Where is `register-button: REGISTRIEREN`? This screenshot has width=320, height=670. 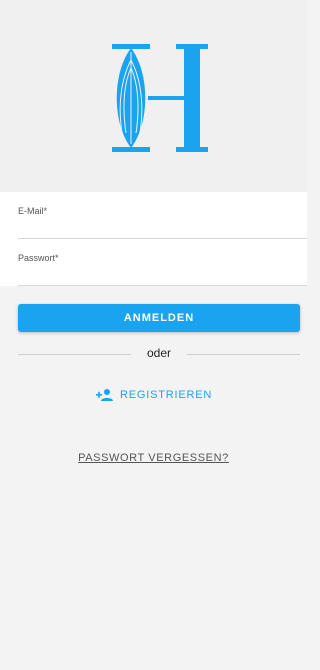 register-button: REGISTRIEREN is located at coordinates (154, 395).